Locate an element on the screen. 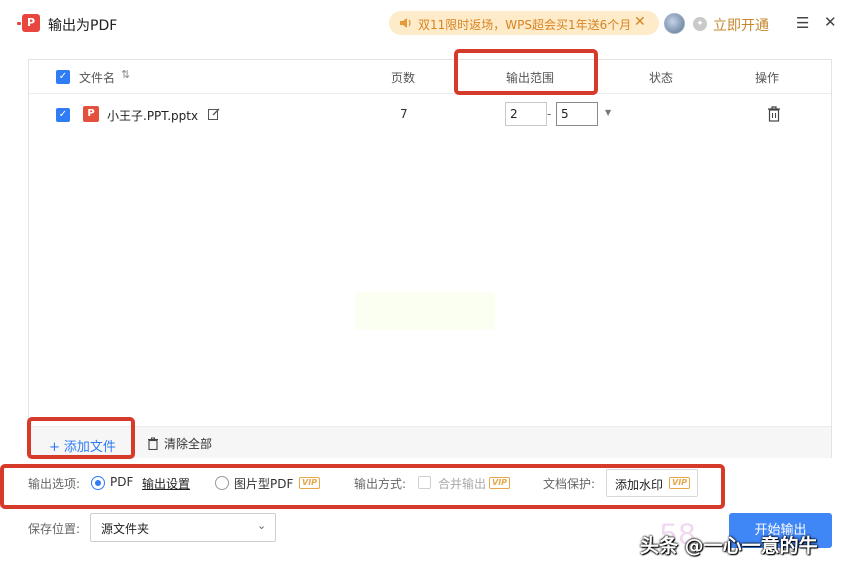 This screenshot has width=858, height=572. clear-all-button: 清除全部 is located at coordinates (179, 443).